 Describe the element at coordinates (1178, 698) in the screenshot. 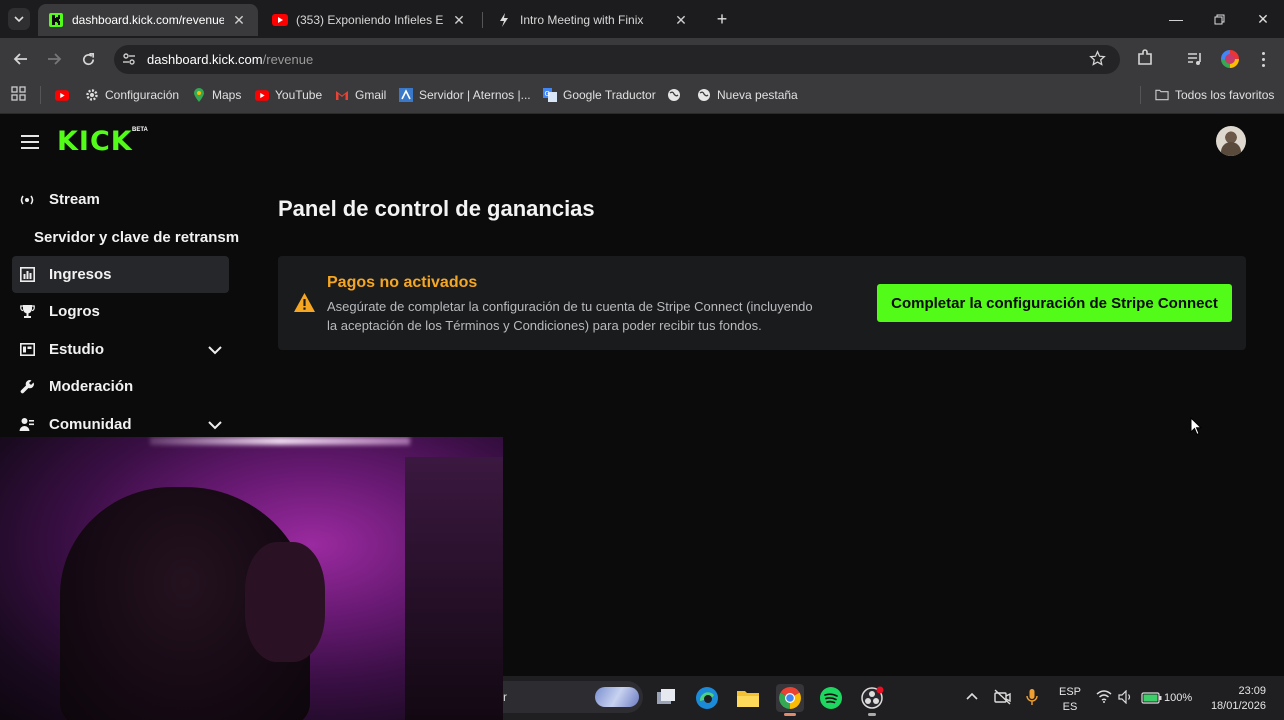

I see `battery-percent: 100%` at that location.